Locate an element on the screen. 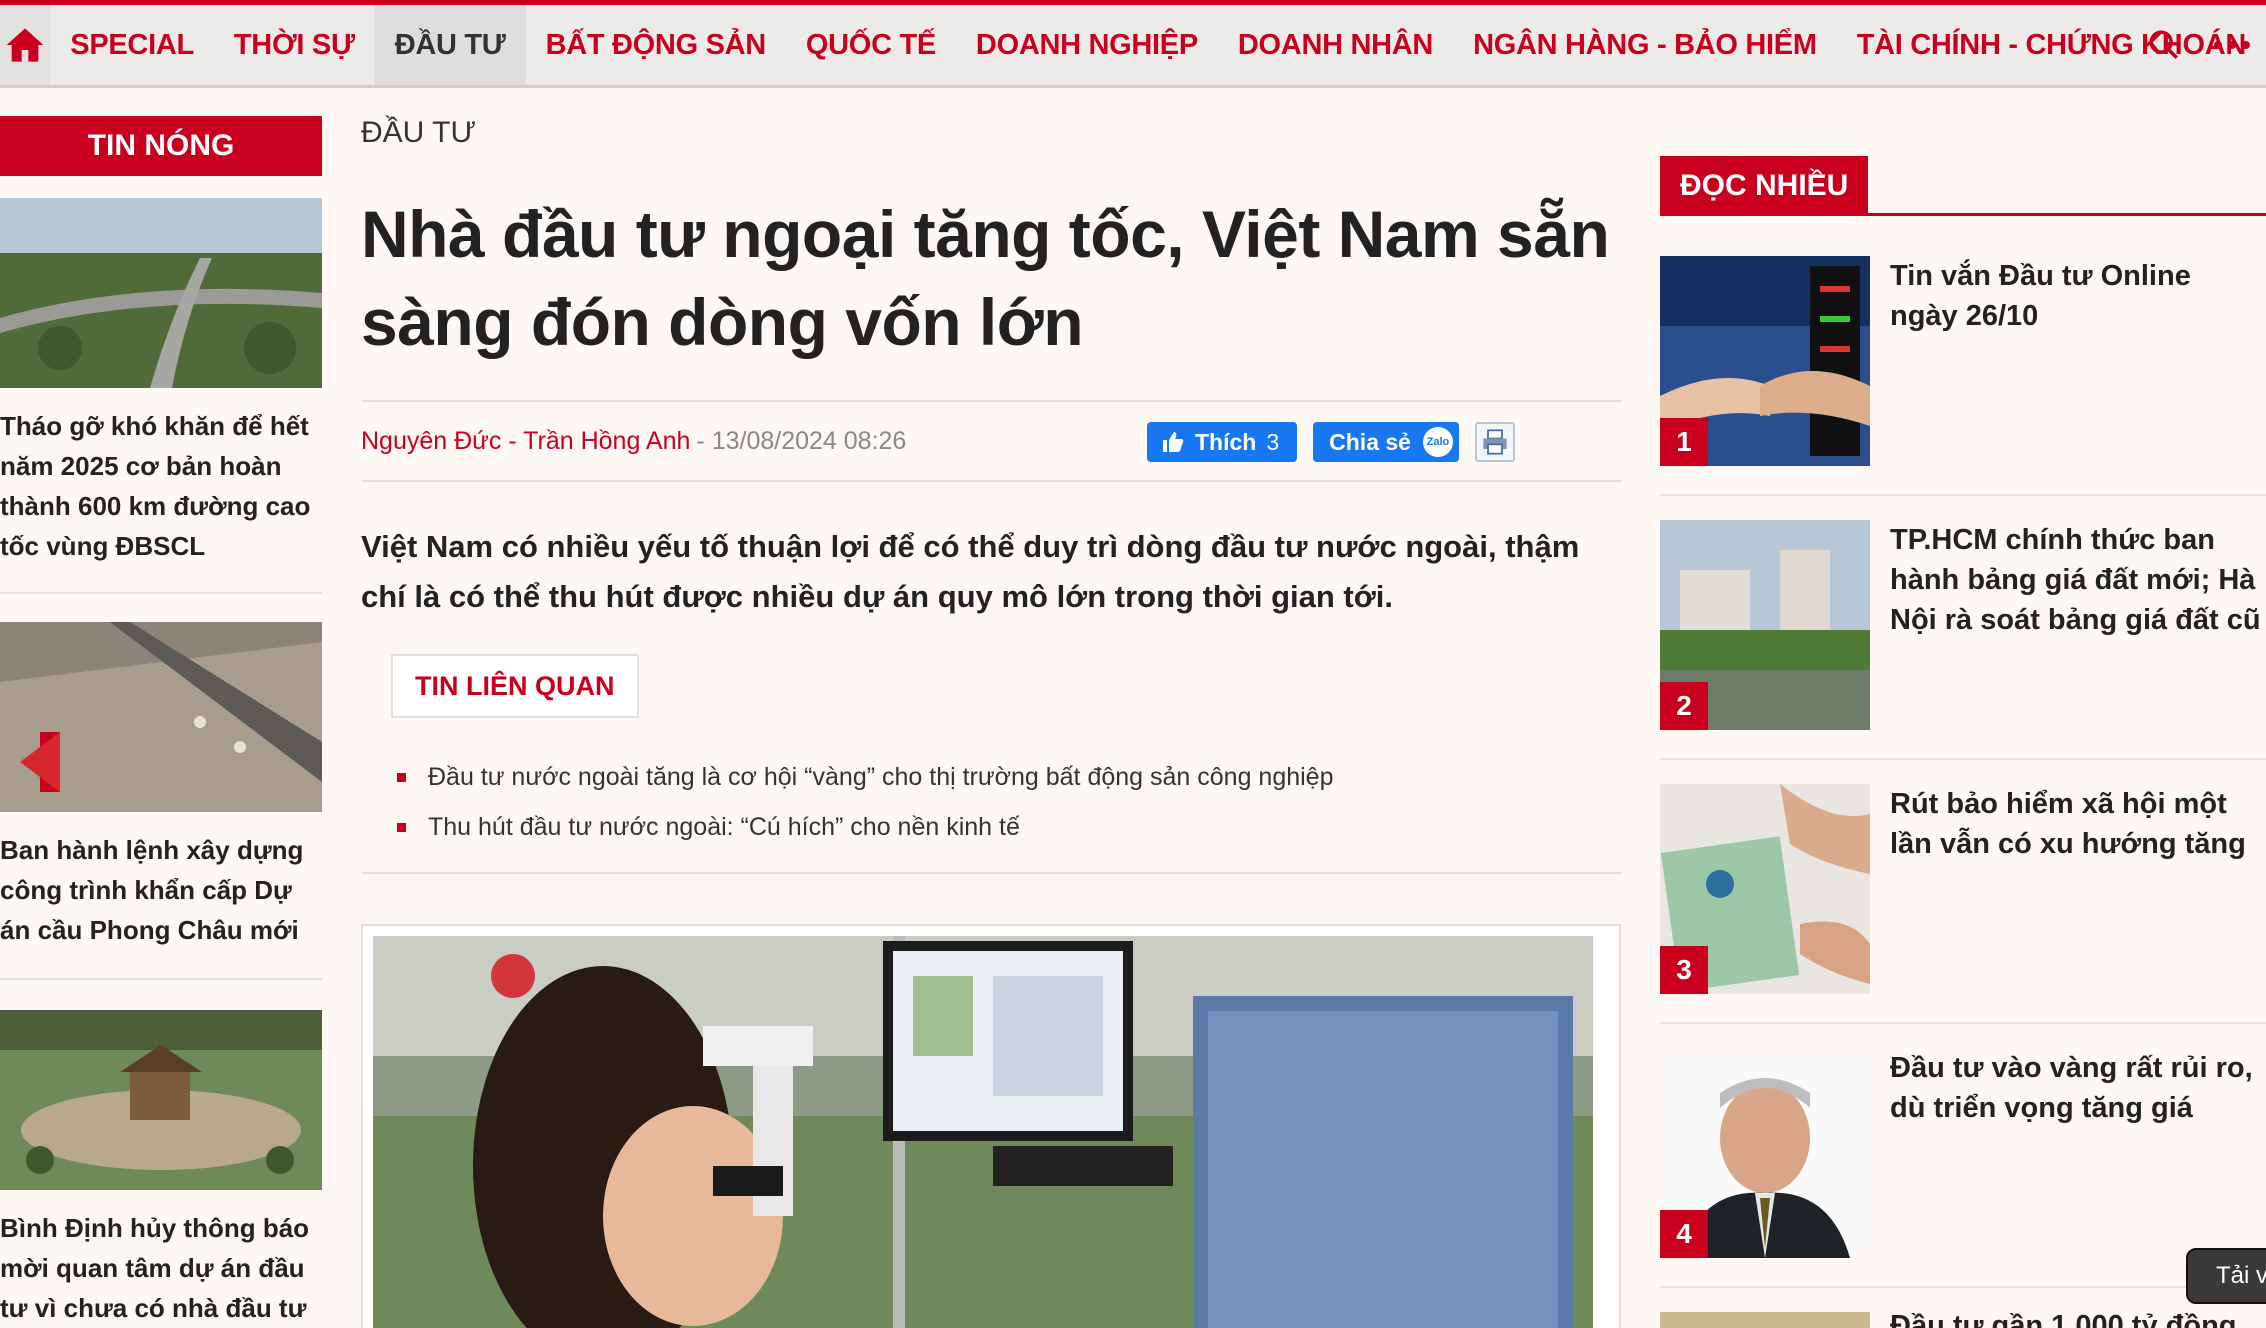 This screenshot has width=2266, height=1328. most-read-title: ĐỌC NHIỀU is located at coordinates (1764, 186).